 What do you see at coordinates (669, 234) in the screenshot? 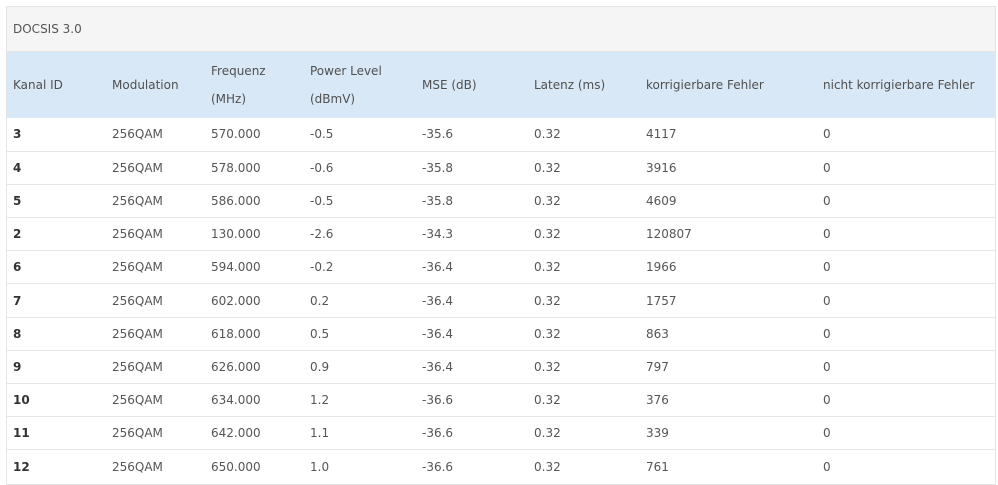
I see `cell-korrigierbare-fehler: 120807` at bounding box center [669, 234].